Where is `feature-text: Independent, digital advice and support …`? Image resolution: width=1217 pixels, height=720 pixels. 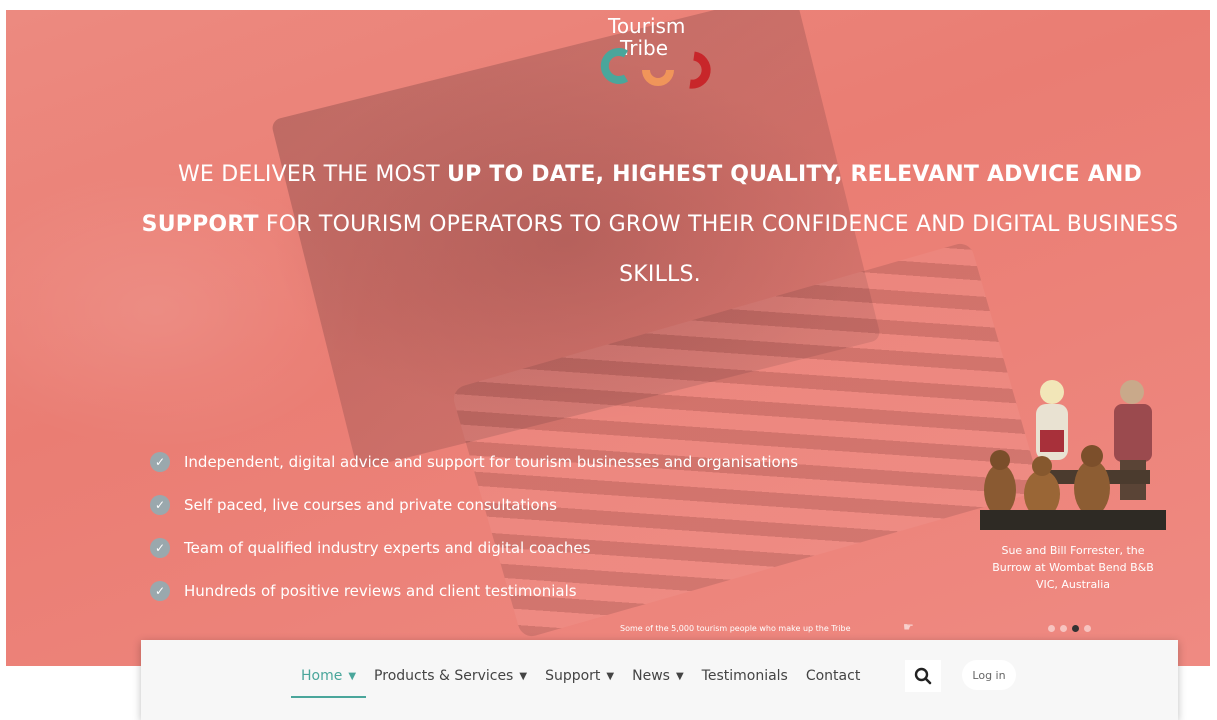
feature-text: Independent, digital advice and support … is located at coordinates (491, 461).